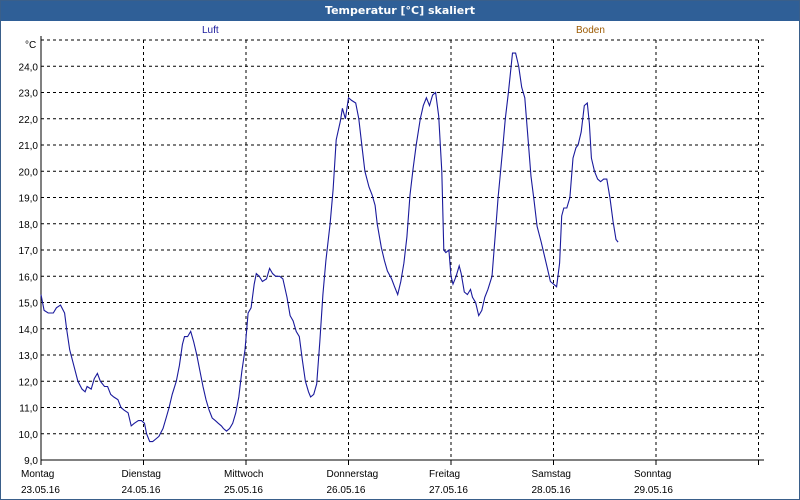 The image size is (800, 500). Describe the element at coordinates (29, 251) in the screenshot. I see `y-tick-label: 17,0` at that location.